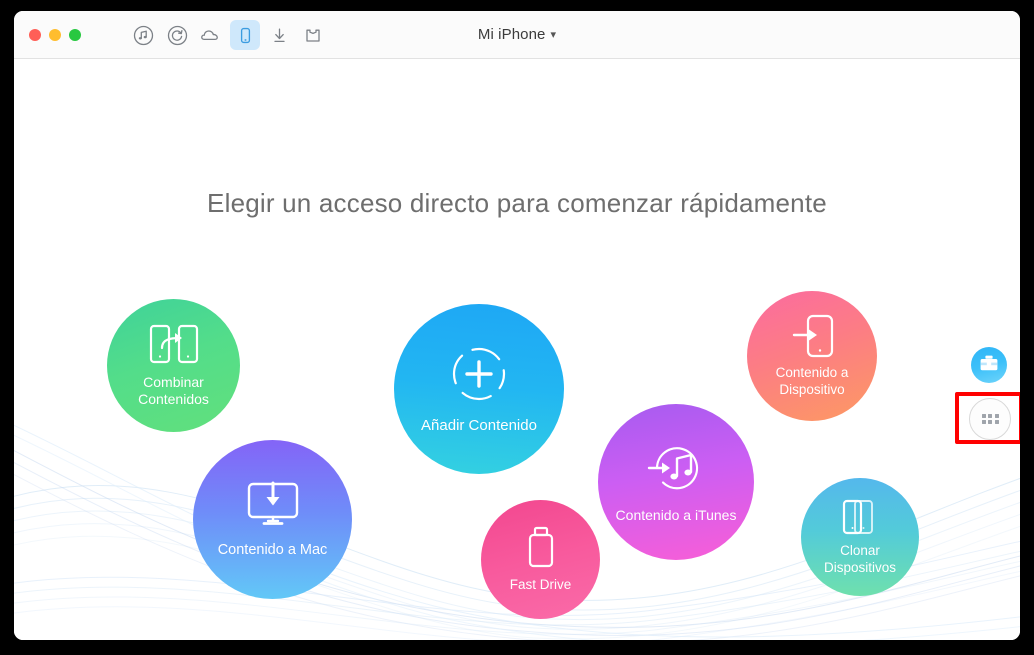  I want to click on traffic-lights, so click(55, 35).